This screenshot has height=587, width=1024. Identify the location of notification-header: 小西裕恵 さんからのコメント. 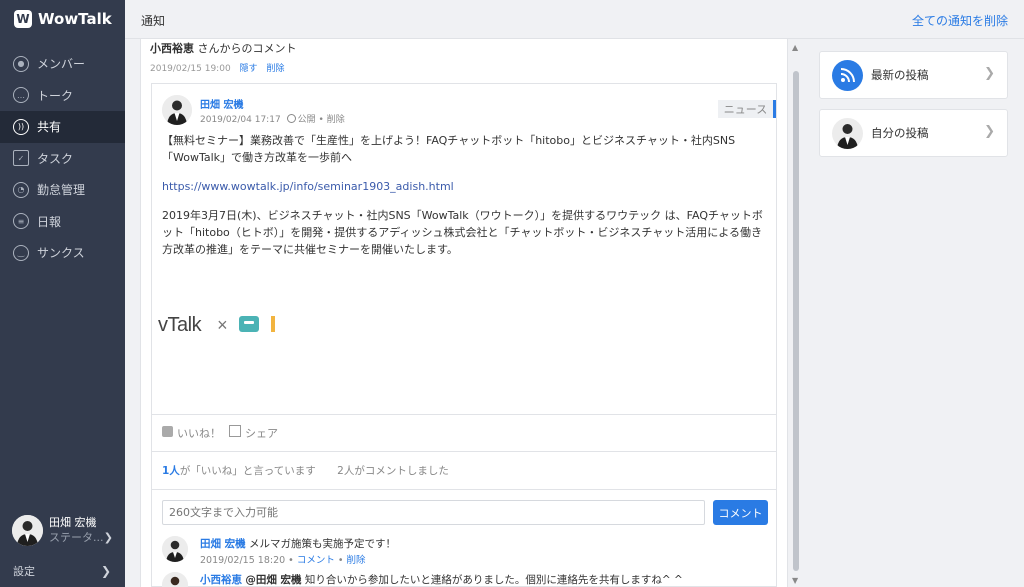
(223, 48).